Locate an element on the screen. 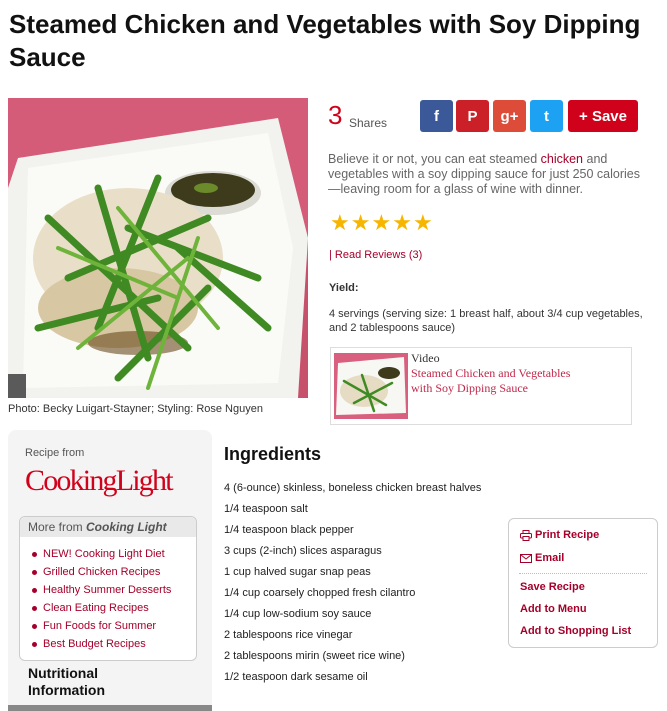  more-link: Best Budget Recipes is located at coordinates (94, 644).